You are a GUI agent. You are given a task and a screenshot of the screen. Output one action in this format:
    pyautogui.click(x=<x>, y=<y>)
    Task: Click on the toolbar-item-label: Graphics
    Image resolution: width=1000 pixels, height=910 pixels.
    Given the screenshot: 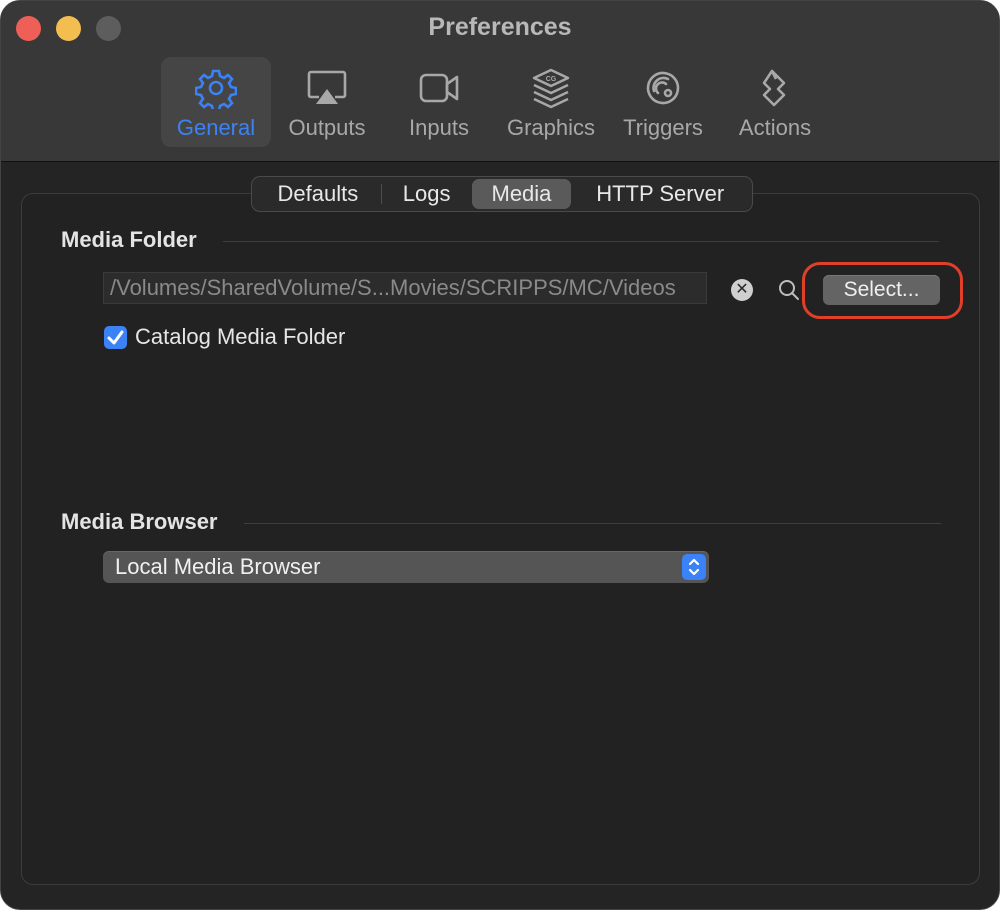 What is the action you would take?
    pyautogui.click(x=551, y=127)
    